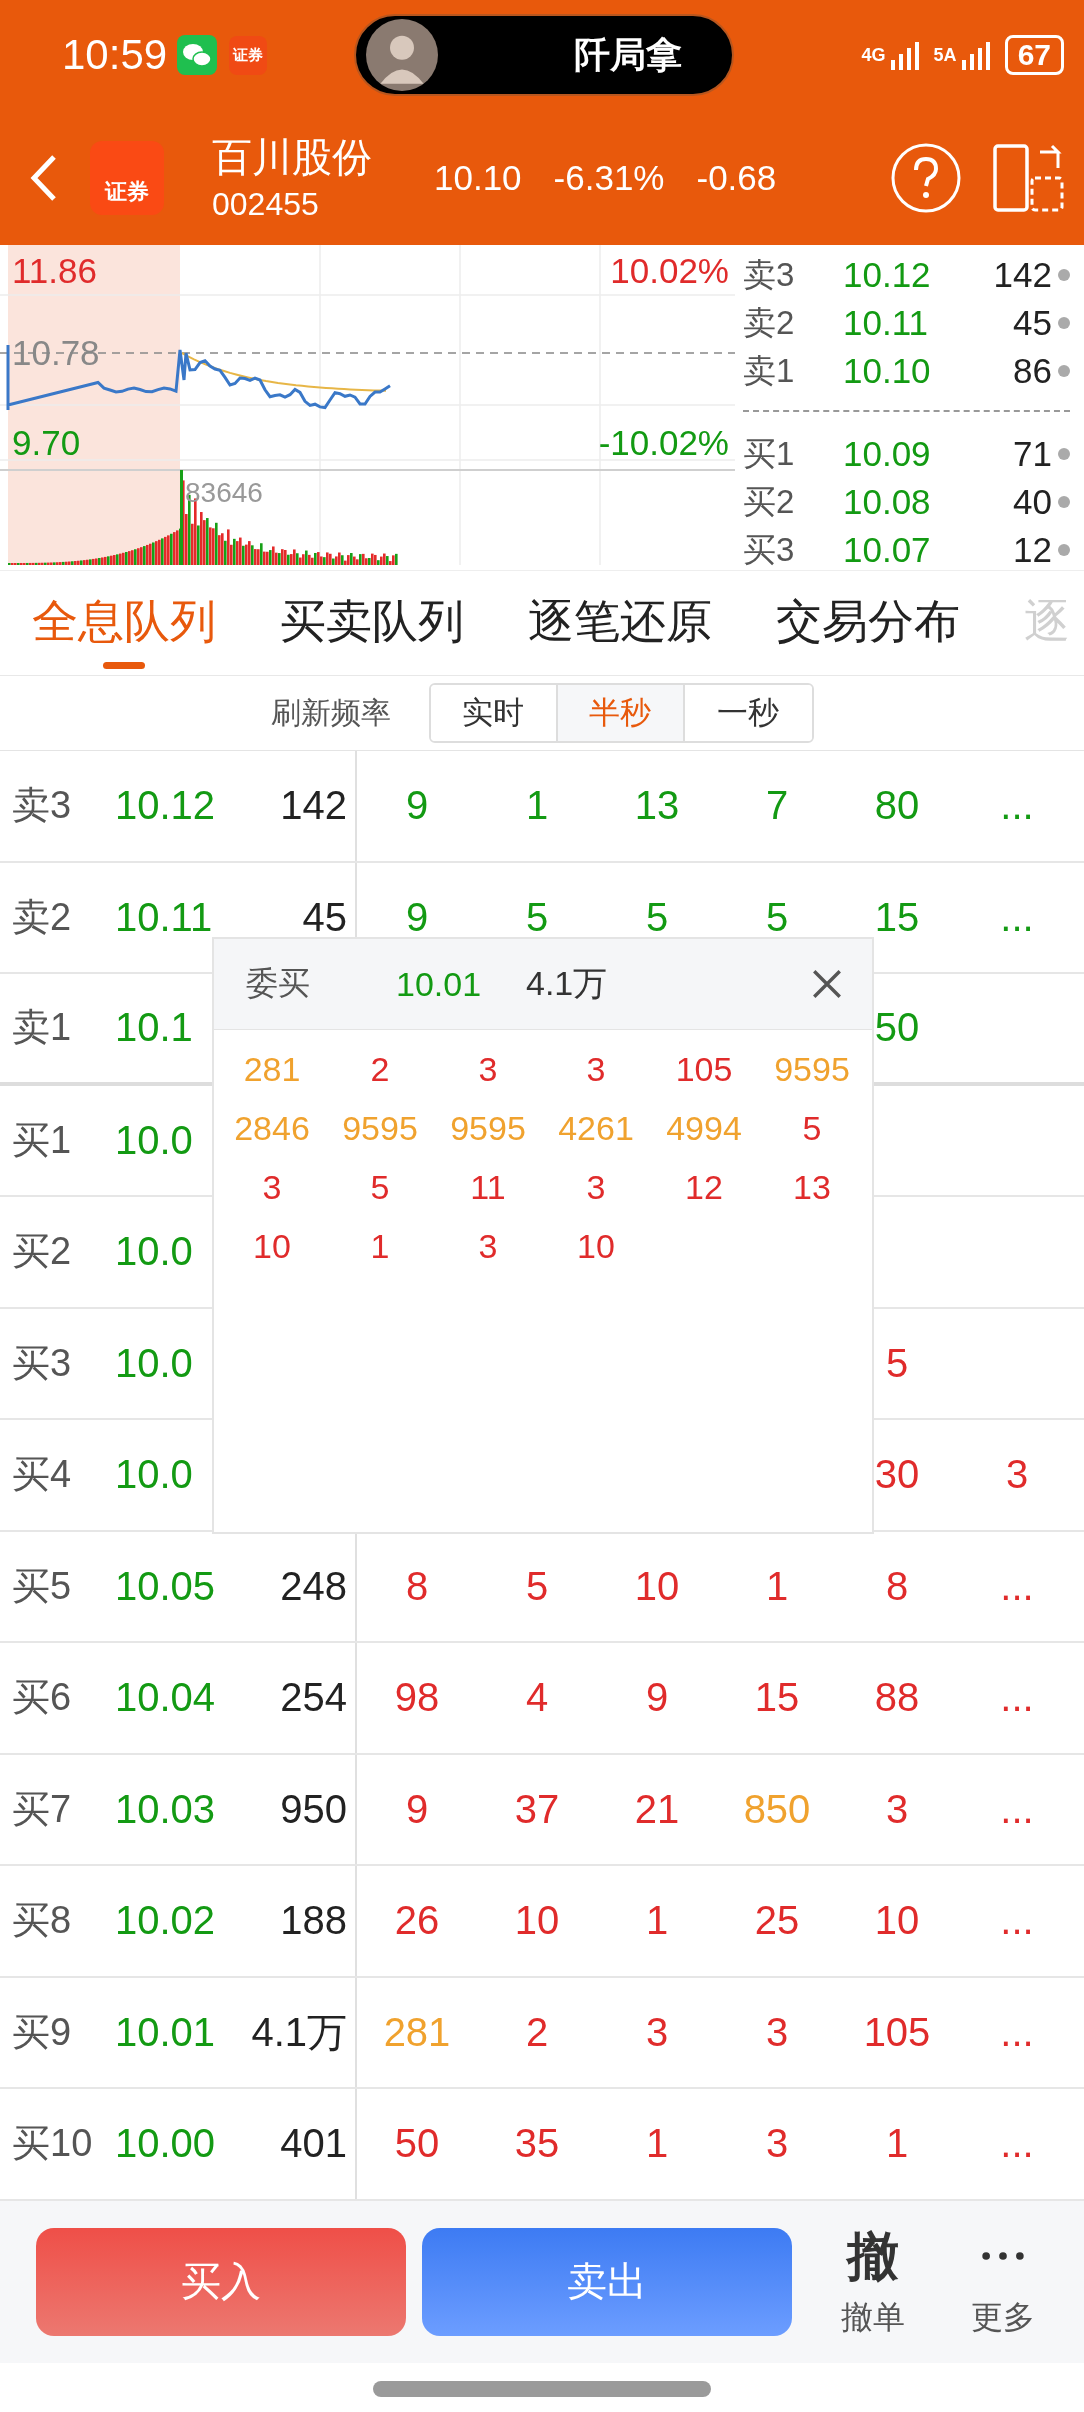 The image size is (1084, 2412). What do you see at coordinates (417, 2144) in the screenshot?
I see `order-size: 50` at bounding box center [417, 2144].